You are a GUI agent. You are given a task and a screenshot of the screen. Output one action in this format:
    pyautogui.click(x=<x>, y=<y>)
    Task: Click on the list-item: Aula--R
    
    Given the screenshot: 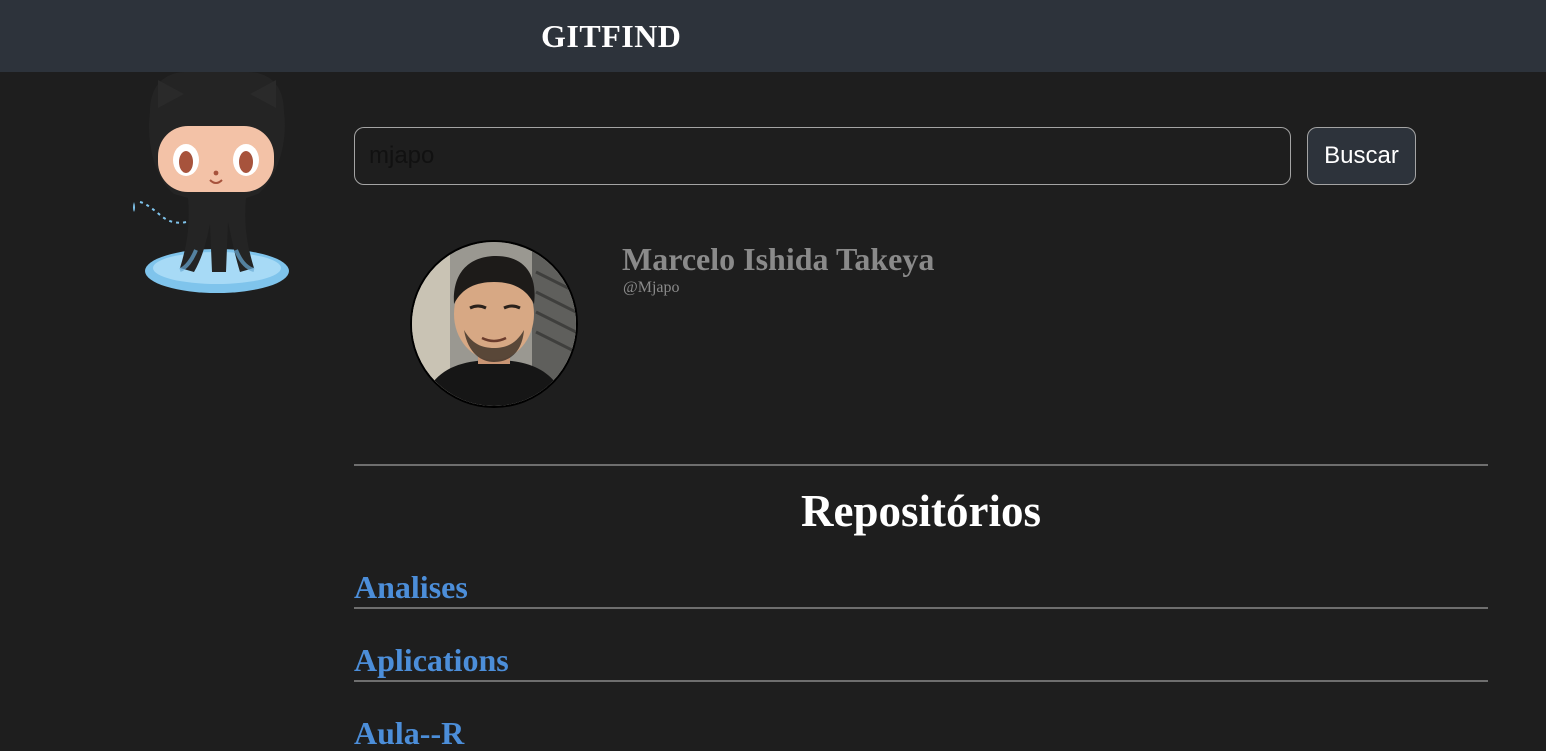 What is the action you would take?
    pyautogui.click(x=921, y=717)
    